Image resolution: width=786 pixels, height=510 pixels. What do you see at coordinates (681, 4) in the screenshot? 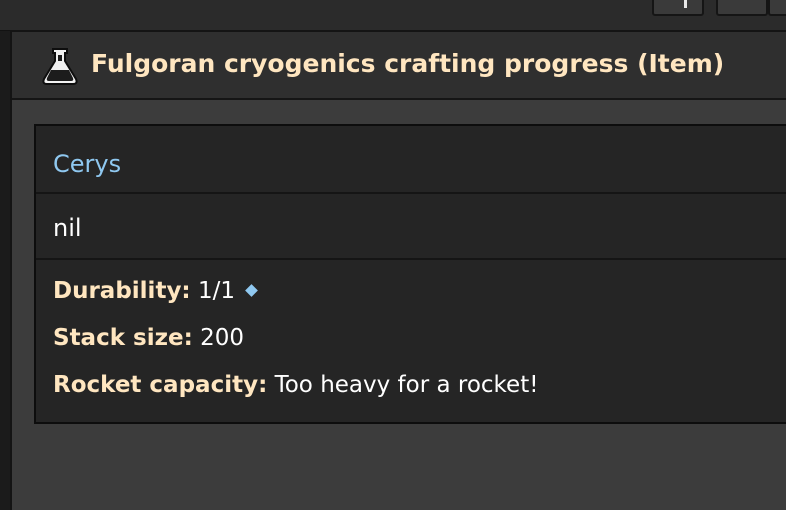
I see `button-glyph-icon` at bounding box center [681, 4].